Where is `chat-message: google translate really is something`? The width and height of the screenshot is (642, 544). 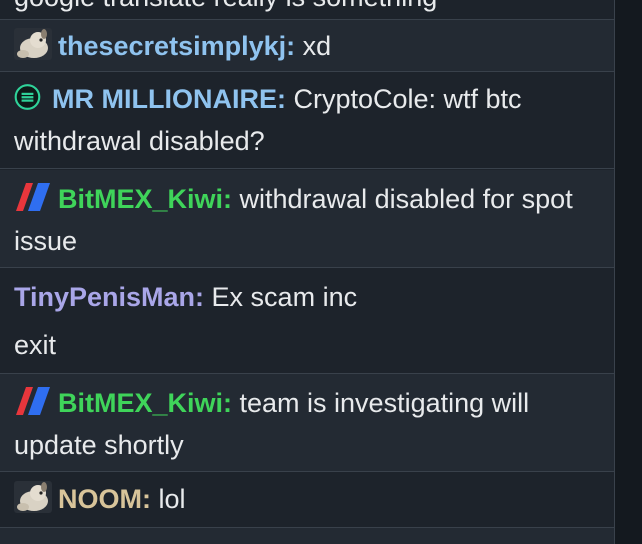 chat-message: google translate really is something is located at coordinates (307, 10).